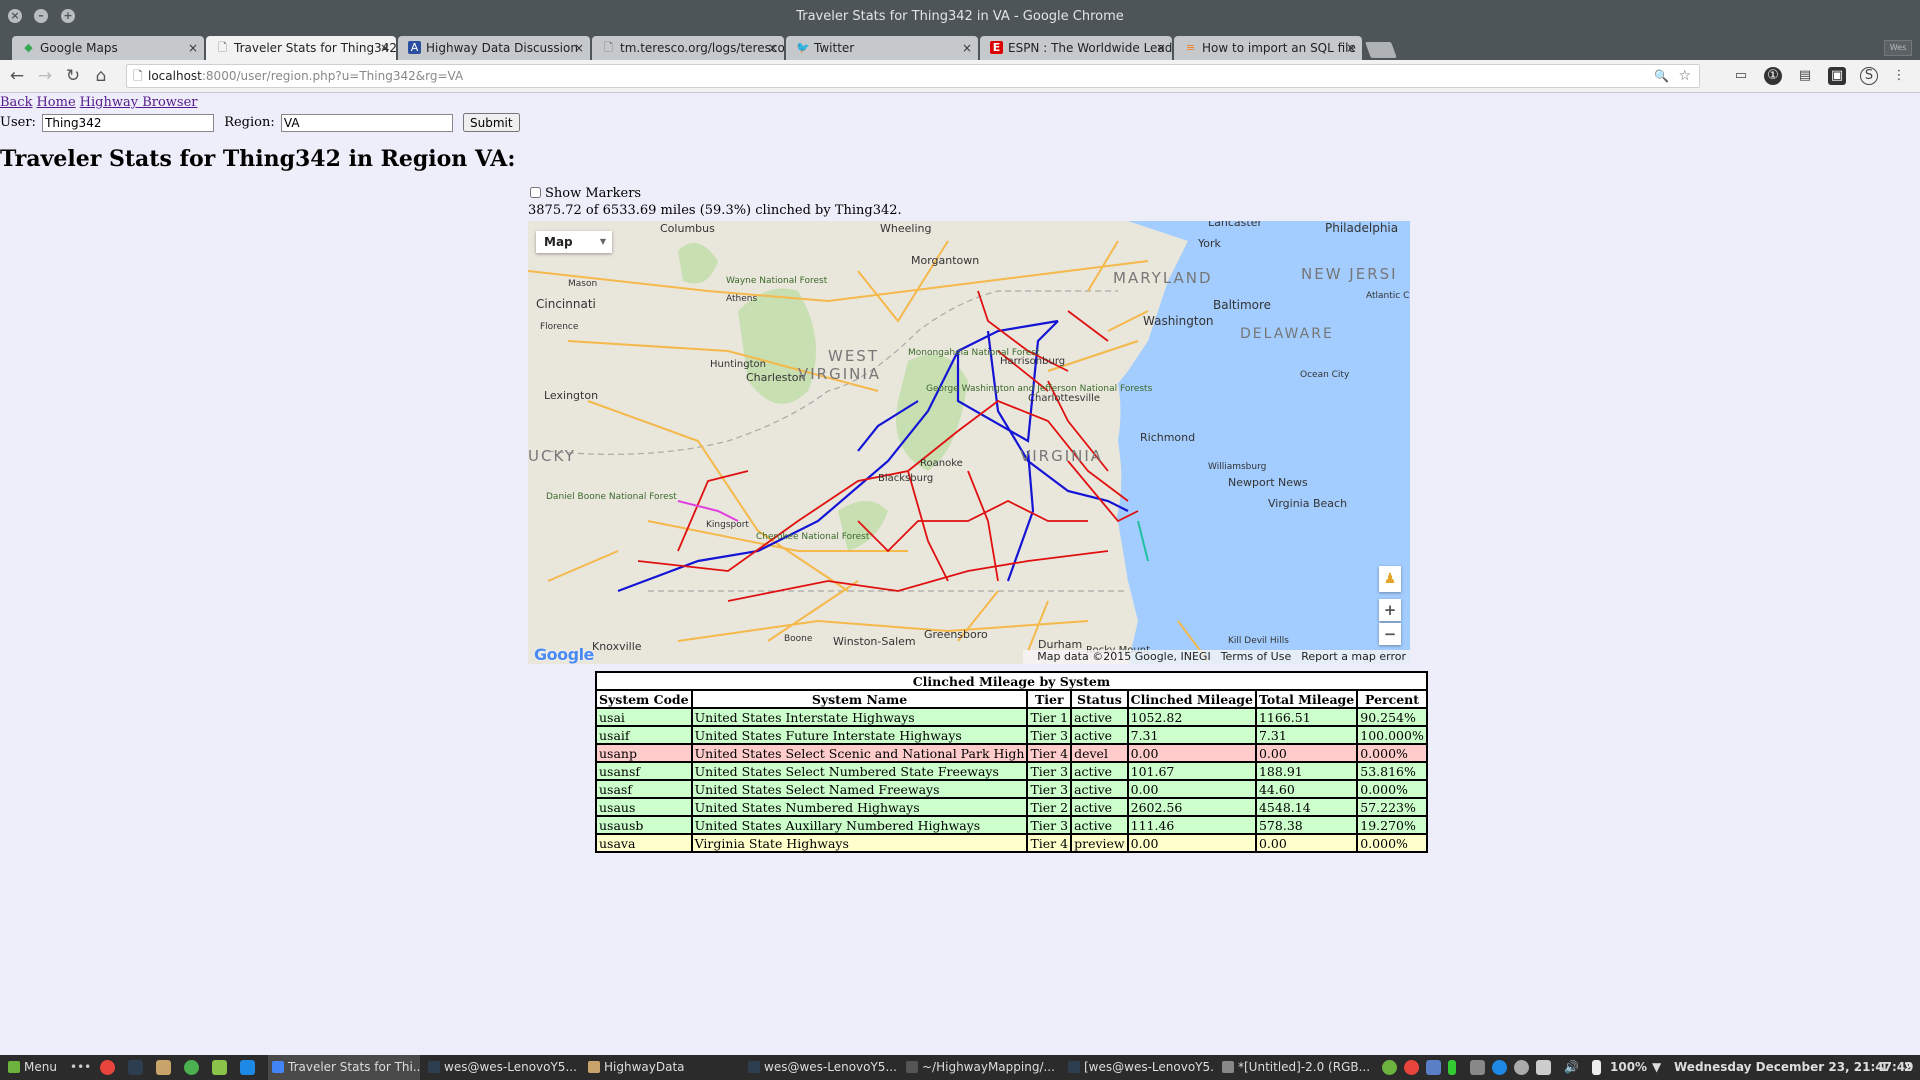  Describe the element at coordinates (859, 735) in the screenshot. I see `cell-name: United States Future Interstate Highways` at that location.